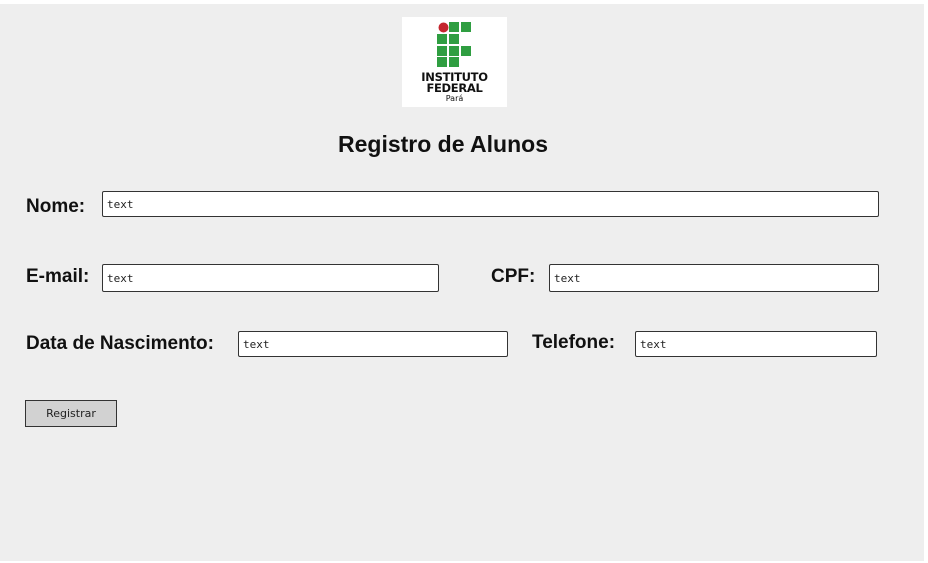 The width and height of the screenshot is (928, 563). I want to click on page-title: Registro de Alunos, so click(443, 144).